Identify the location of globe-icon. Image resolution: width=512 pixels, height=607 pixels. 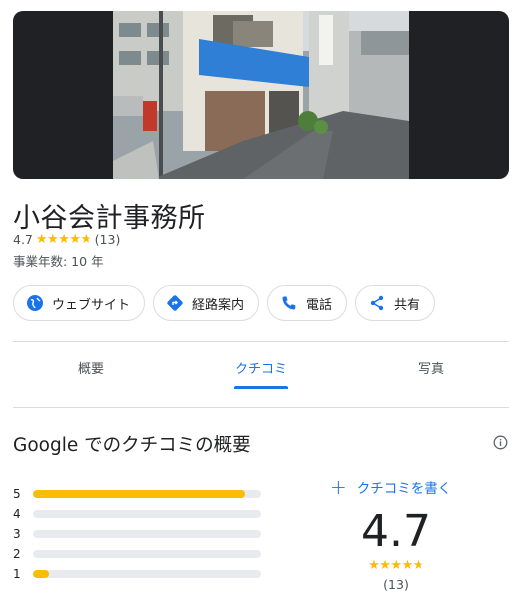
(35, 303).